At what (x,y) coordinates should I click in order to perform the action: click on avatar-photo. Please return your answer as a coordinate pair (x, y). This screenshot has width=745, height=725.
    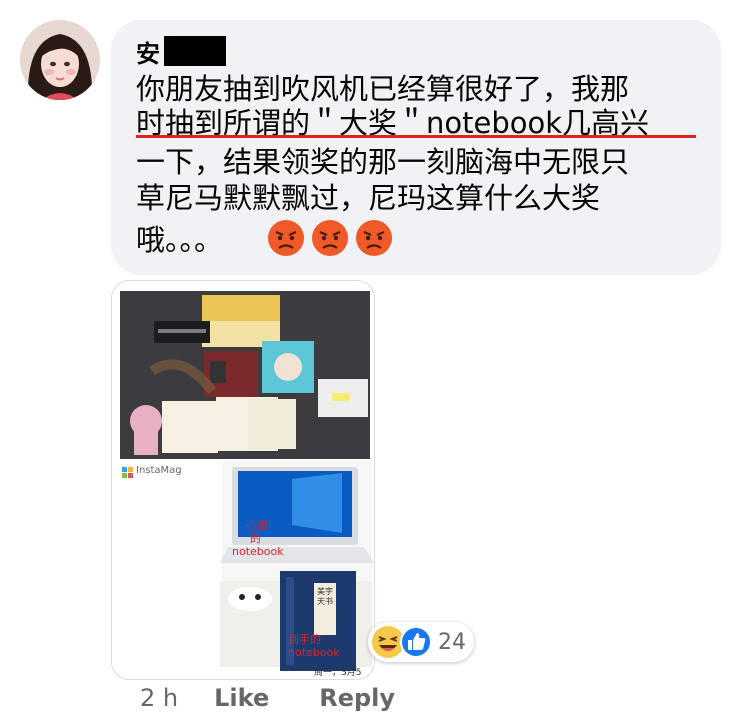
    Looking at the image, I should click on (60, 60).